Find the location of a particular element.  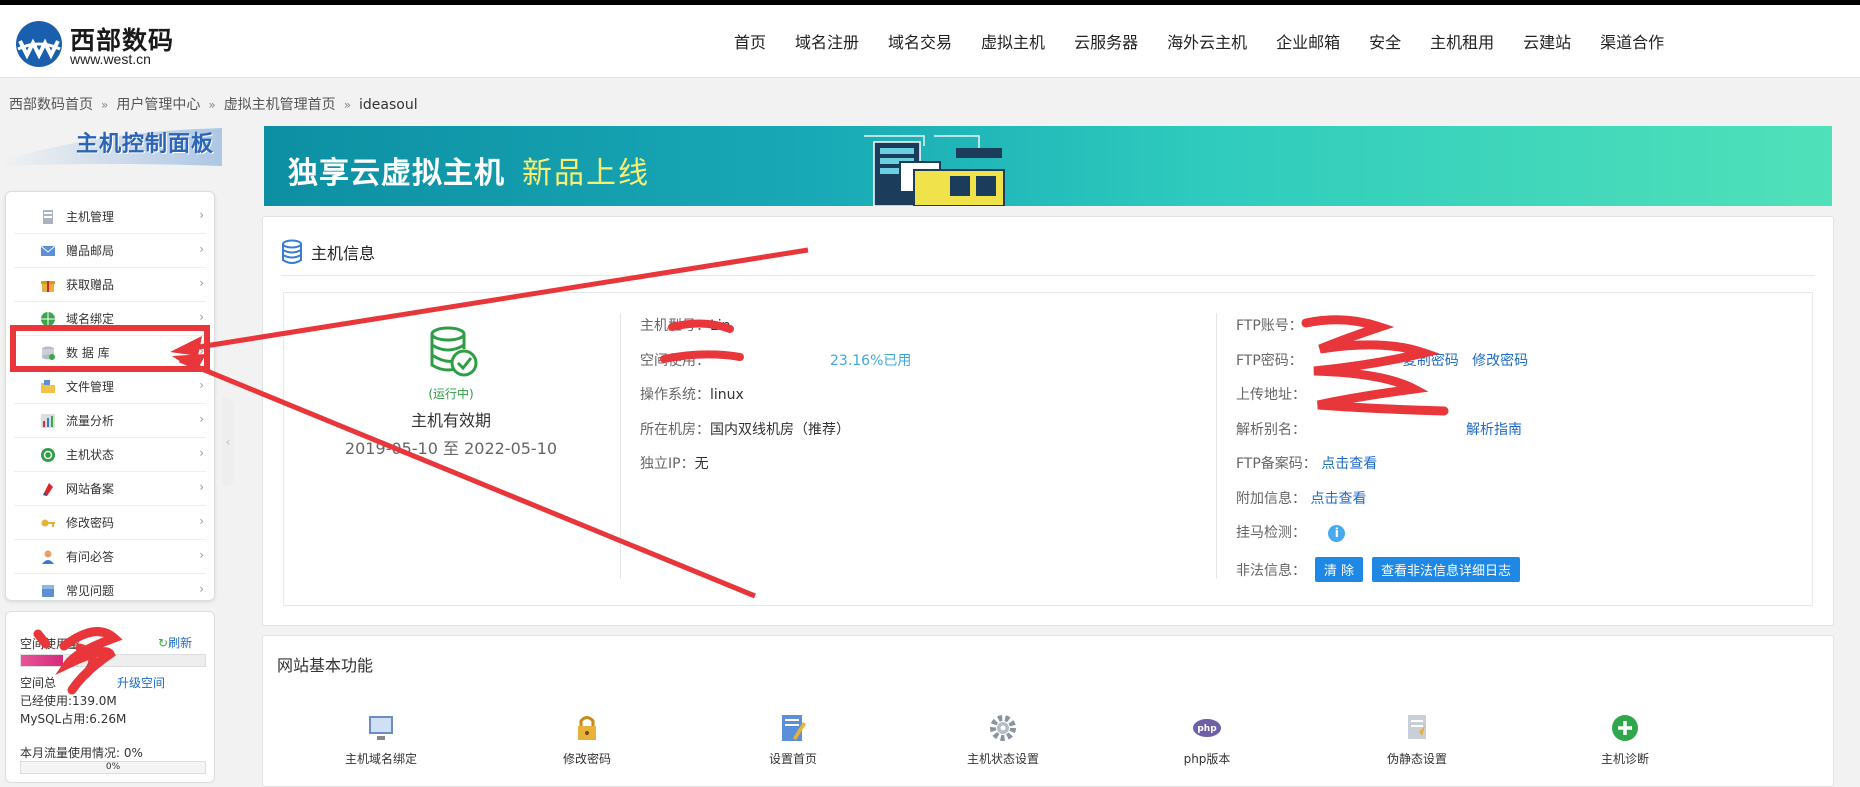

nav-security: 安全 is located at coordinates (1385, 44).